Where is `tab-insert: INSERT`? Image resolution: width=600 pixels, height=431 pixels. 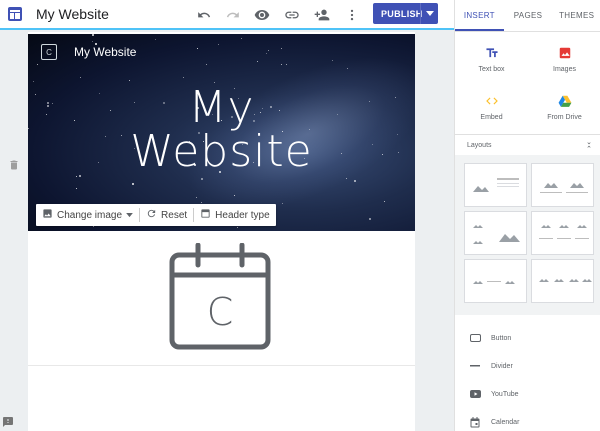 tab-insert: INSERT is located at coordinates (479, 15).